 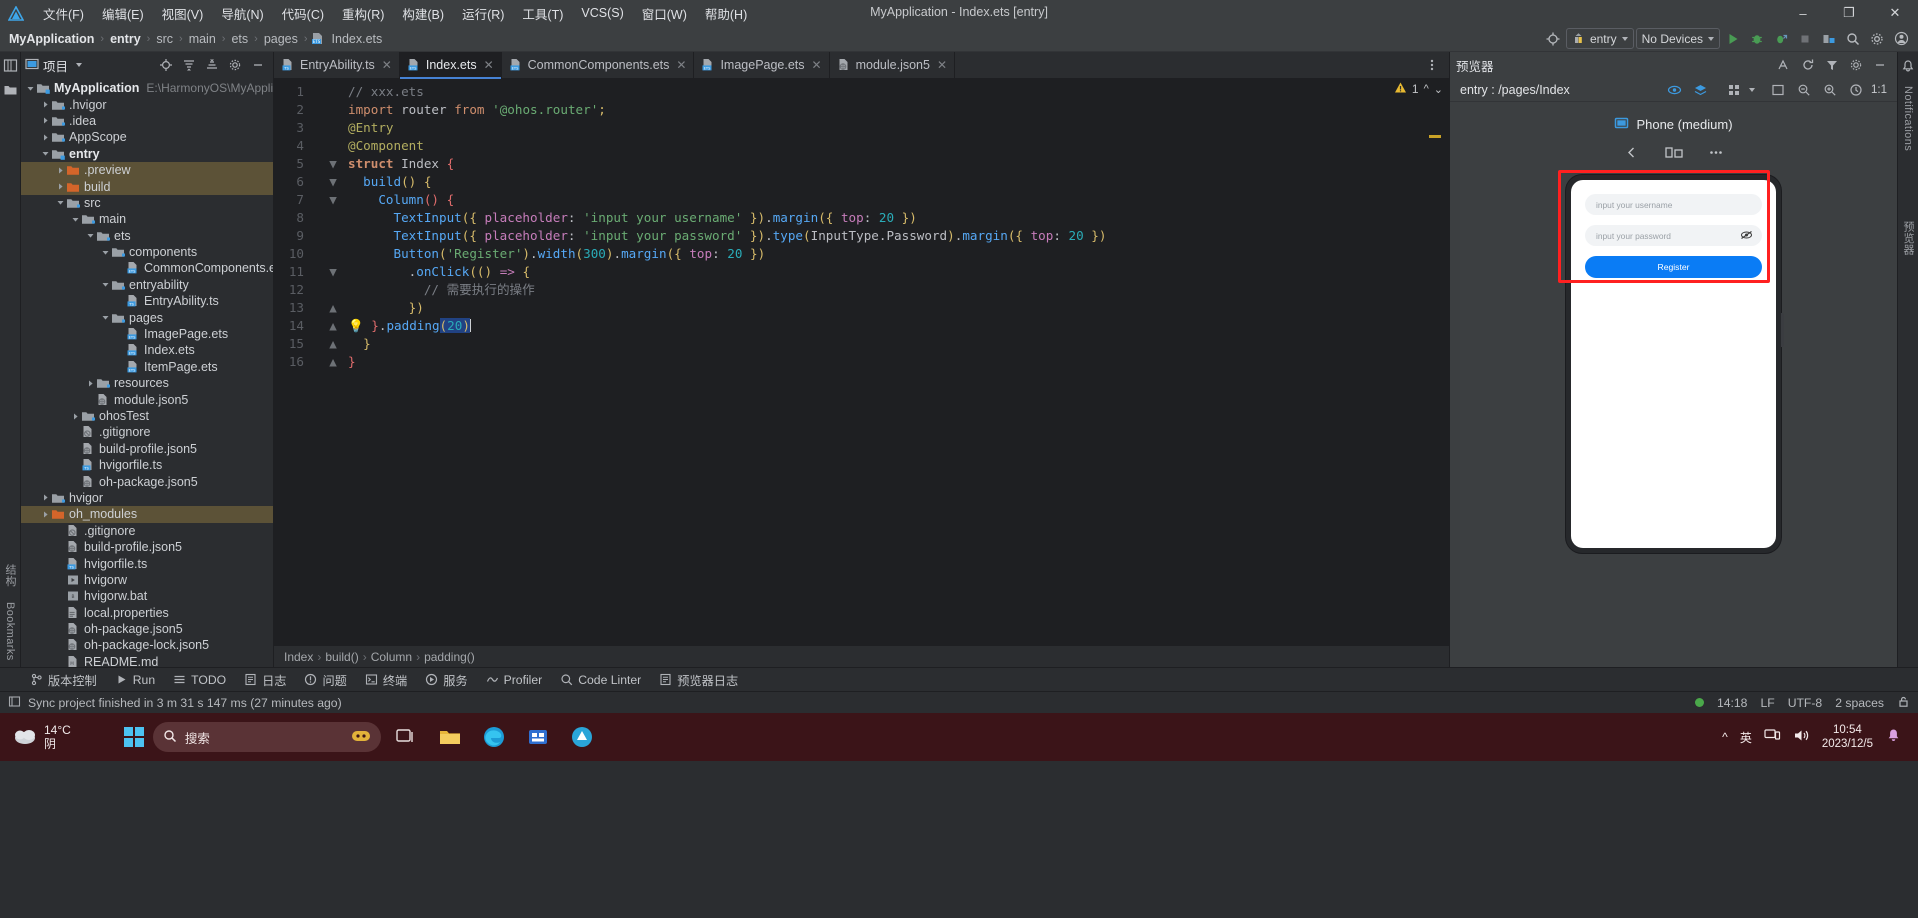 What do you see at coordinates (582, 737) in the screenshot?
I see `app-icon` at bounding box center [582, 737].